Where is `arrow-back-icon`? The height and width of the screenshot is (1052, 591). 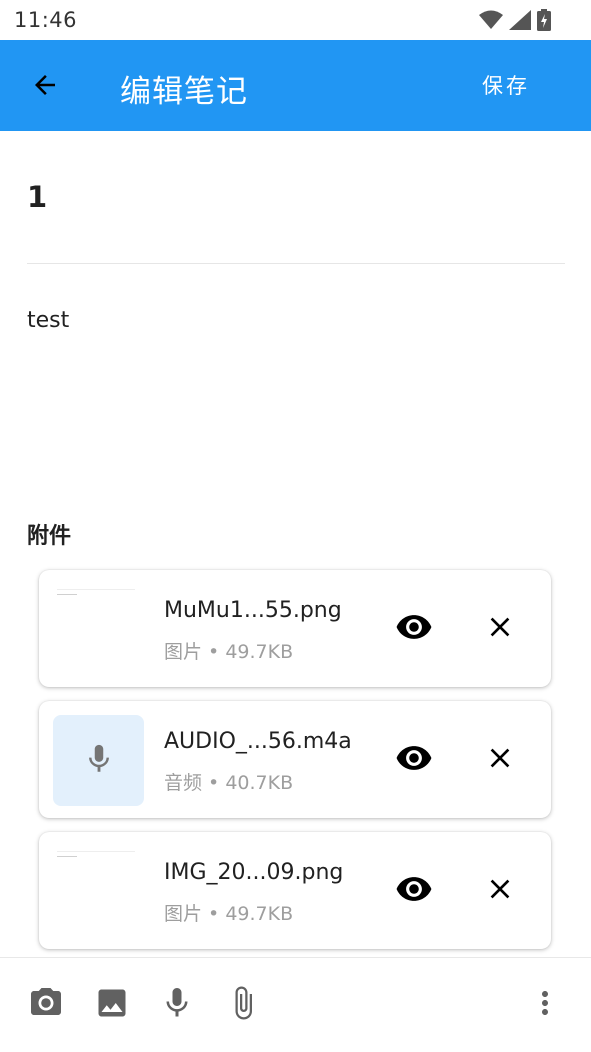 arrow-back-icon is located at coordinates (45, 87).